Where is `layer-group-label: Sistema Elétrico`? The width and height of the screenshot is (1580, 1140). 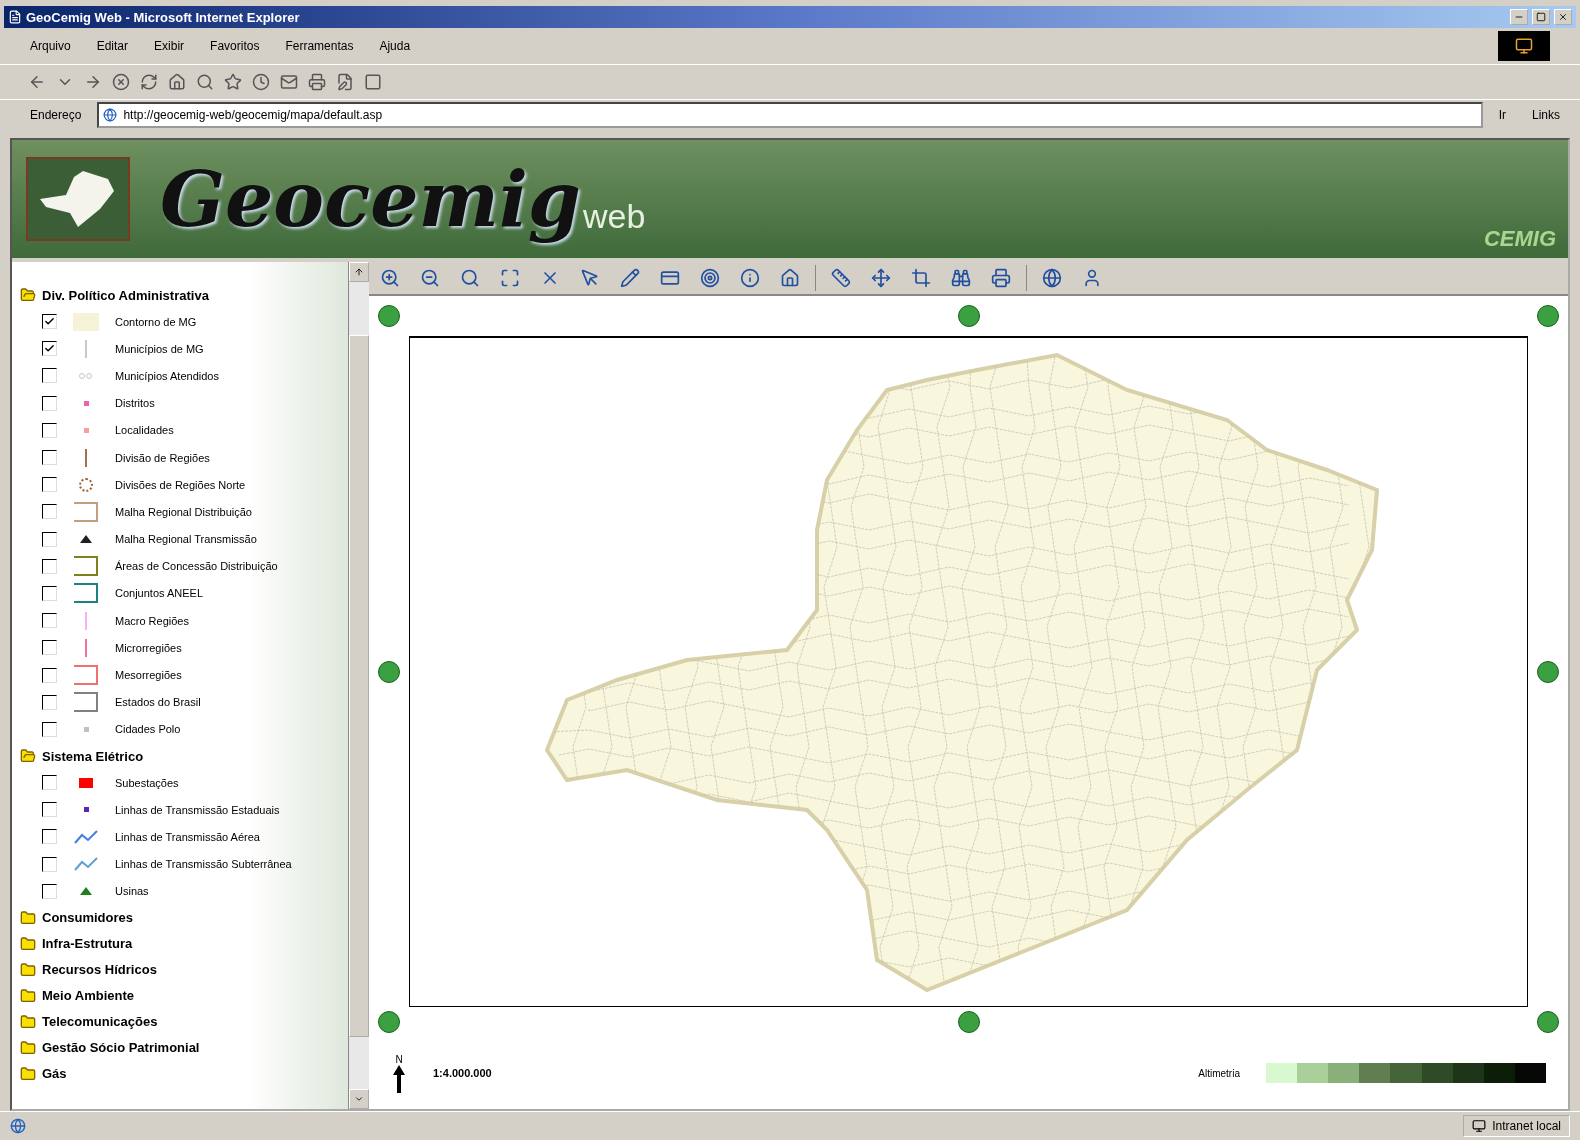
layer-group-label: Sistema Elétrico is located at coordinates (93, 756).